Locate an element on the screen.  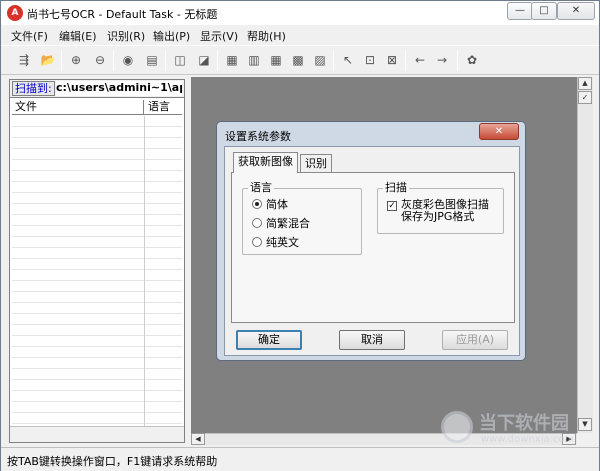
toolbar: ⇶ 📂 ⊕ ⊖ ◉ ▤ ◫ ◪ ▦ ▥ ▦ ▩ ▨ ↖ ⊡ ⊠ ← → ✿ is located at coordinates (300, 60).